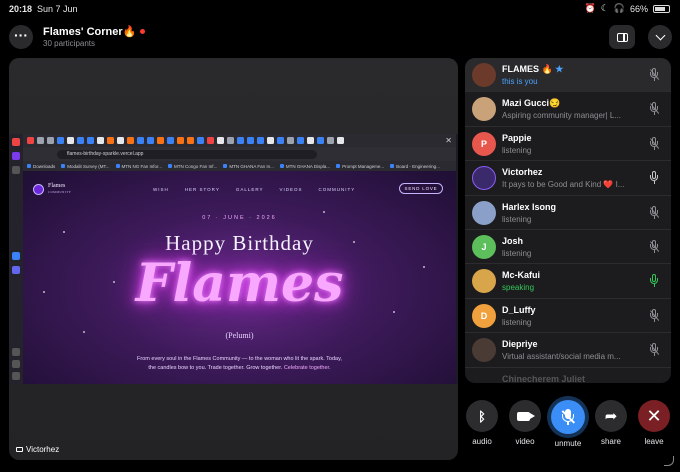 The image size is (680, 472). What do you see at coordinates (41, 166) in the screenshot?
I see `bookmark-item: Downloads` at bounding box center [41, 166].